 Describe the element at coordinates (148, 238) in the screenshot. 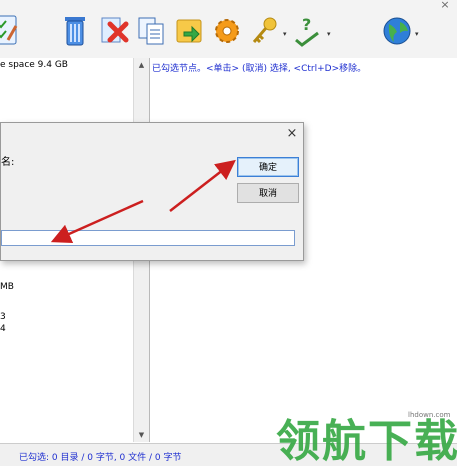

I see `name-input` at that location.